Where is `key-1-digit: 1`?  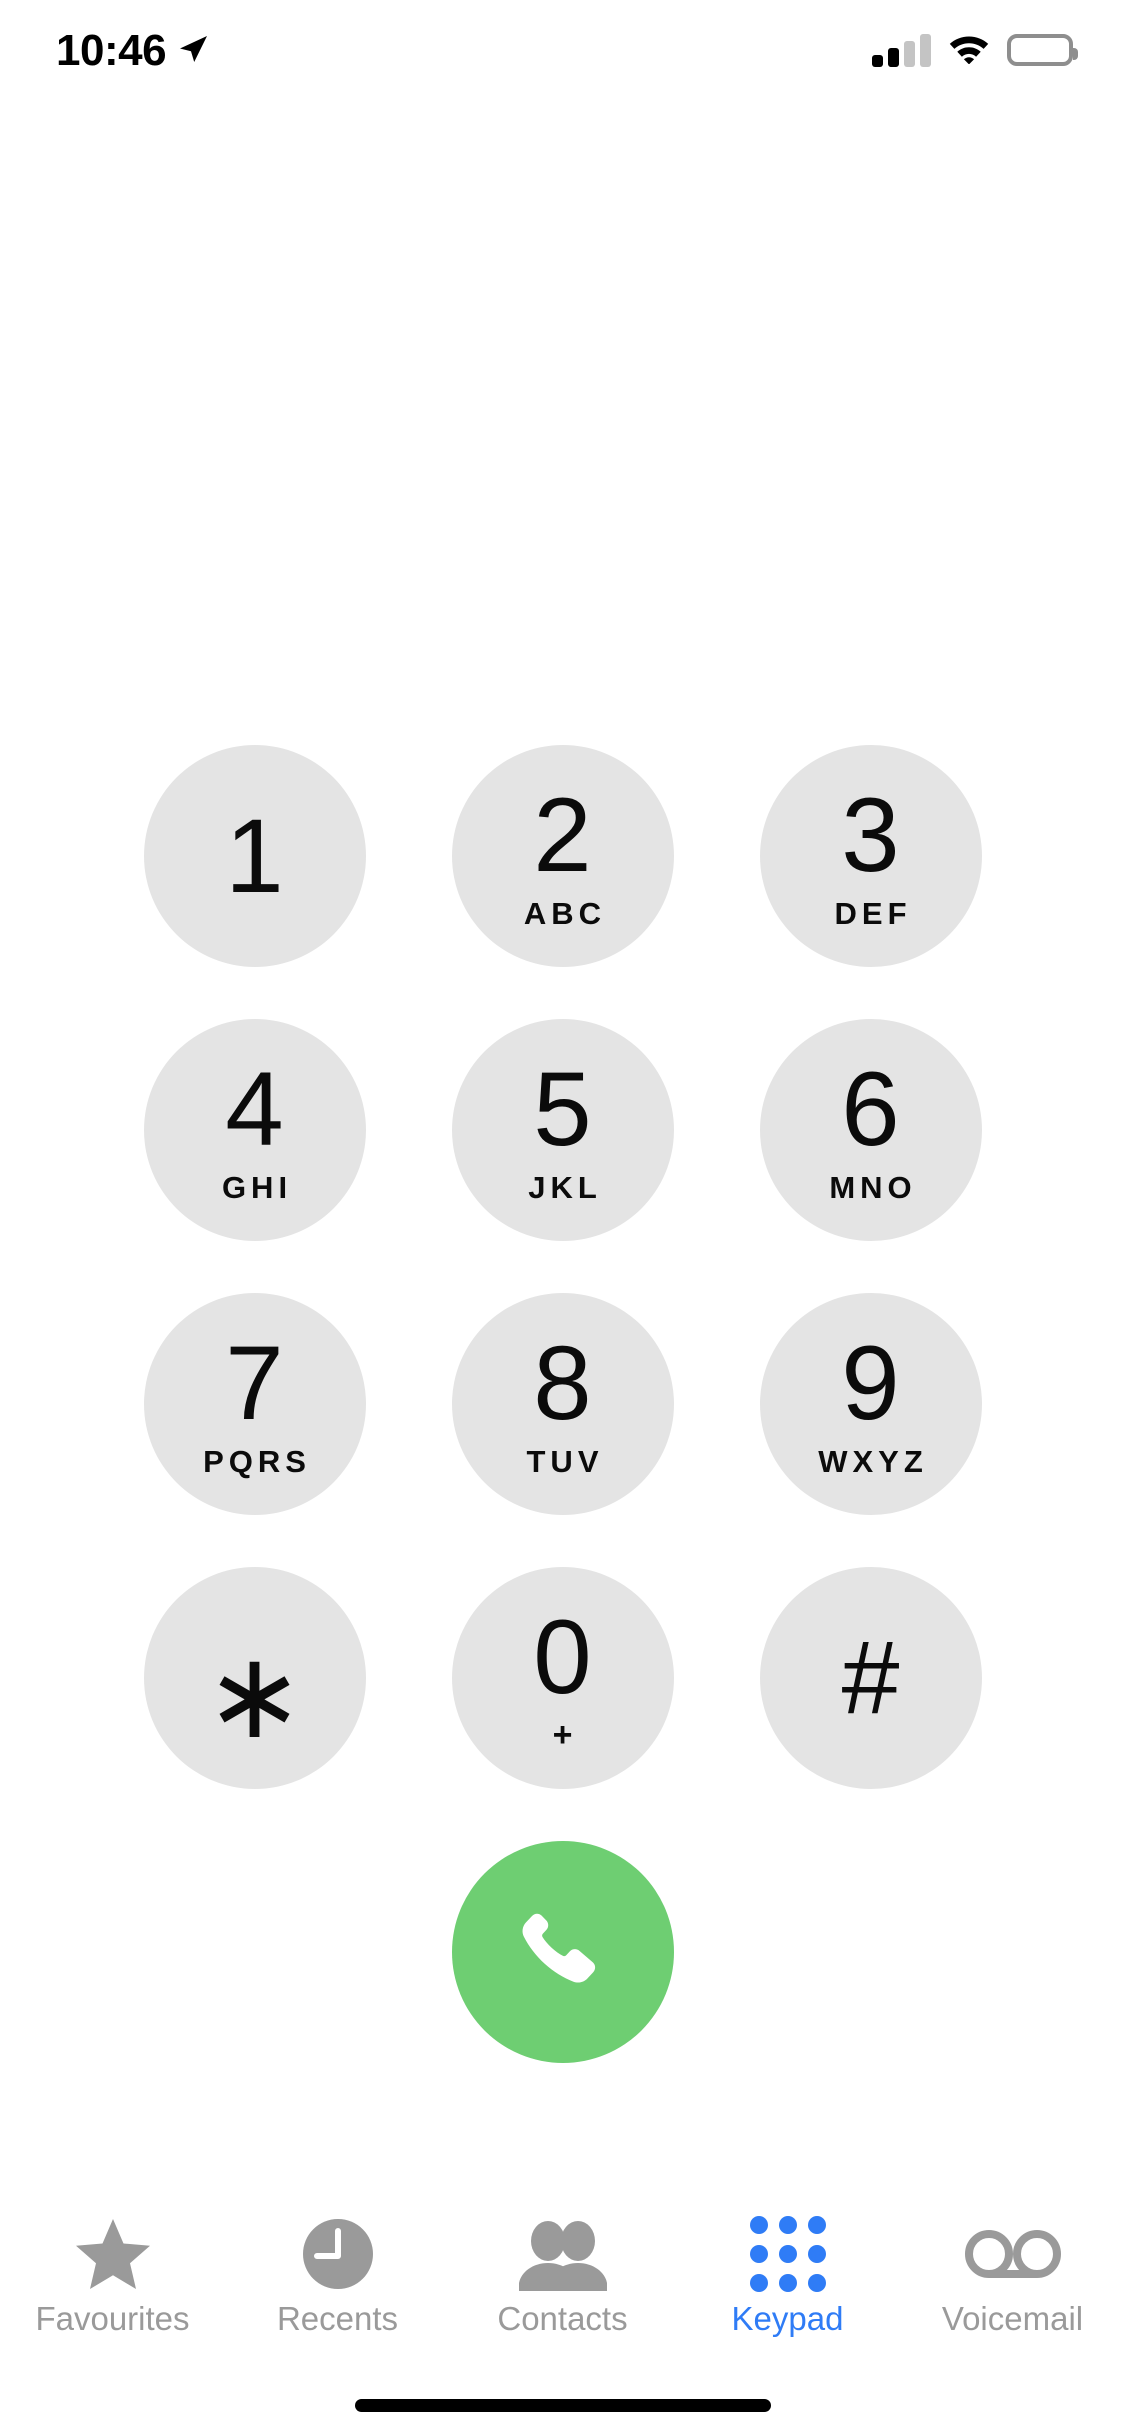
key-1-digit: 1 is located at coordinates (254, 856).